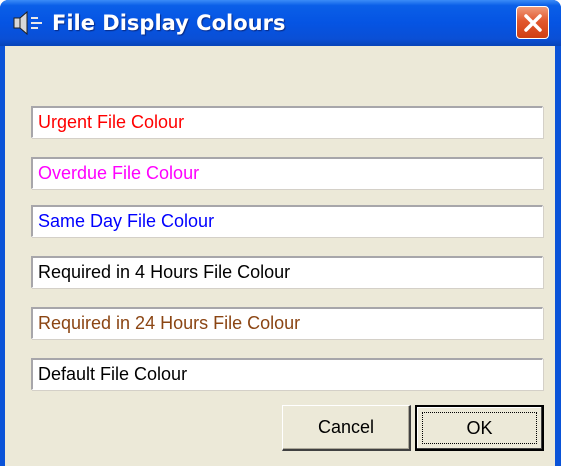 This screenshot has height=466, width=561. I want to click on title-bar: File Display Colours, so click(280, 23).